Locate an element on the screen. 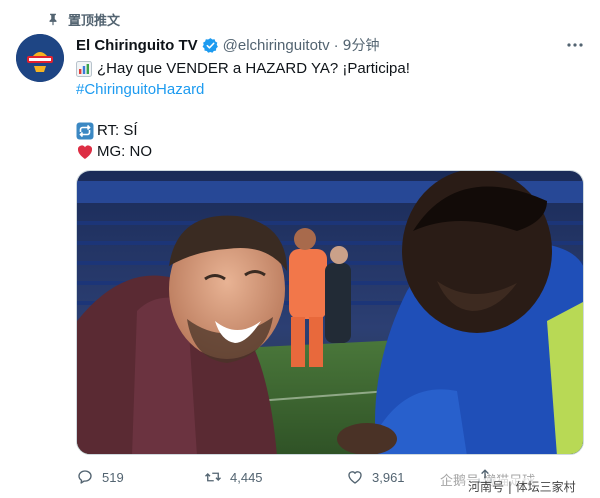 This screenshot has height=498, width=600. like-button: 3,961 is located at coordinates (375, 477).